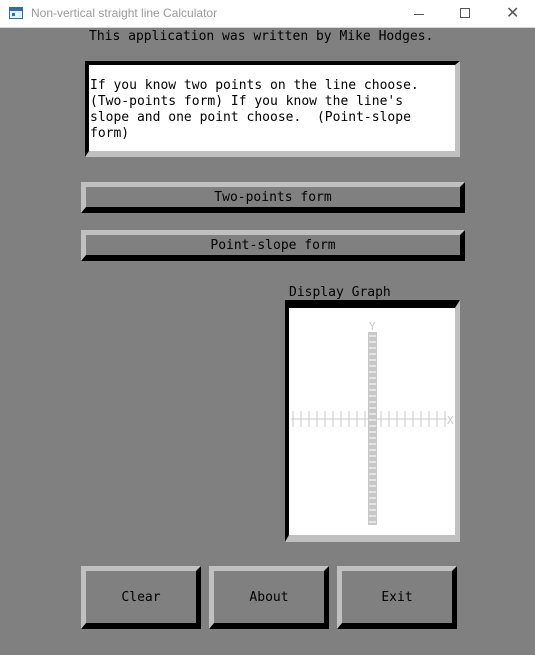  I want to click on two-points-form-button: Two-points form, so click(273, 197).